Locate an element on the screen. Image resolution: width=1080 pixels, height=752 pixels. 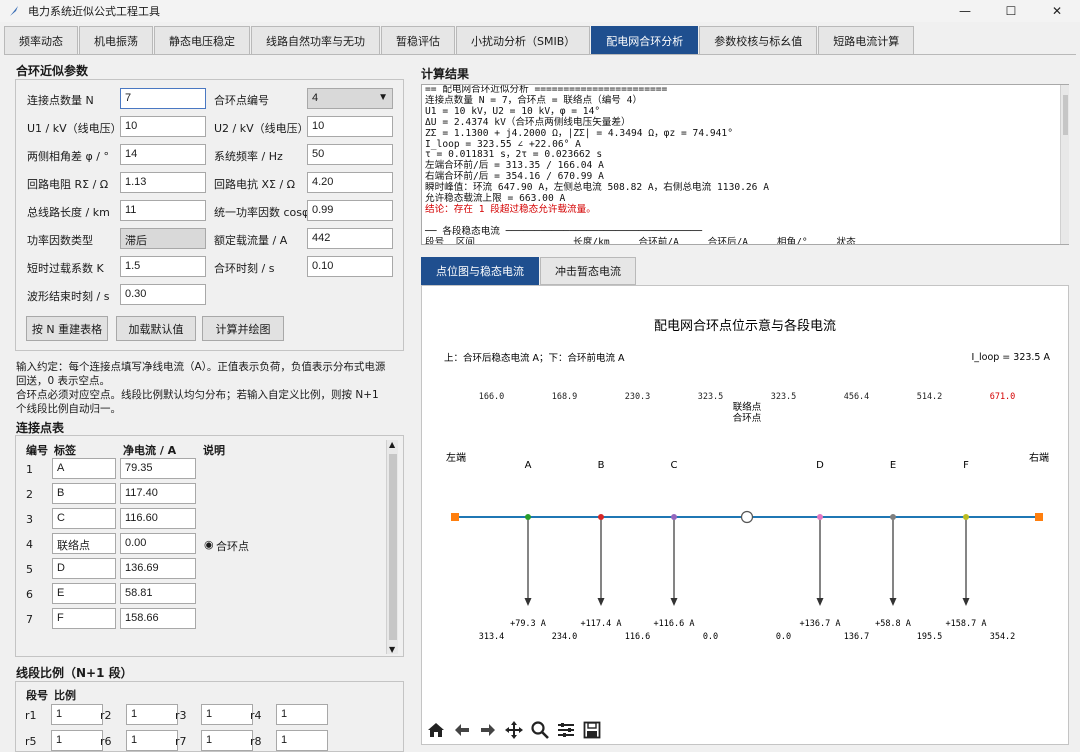
forward-icon is located at coordinates (488, 730).